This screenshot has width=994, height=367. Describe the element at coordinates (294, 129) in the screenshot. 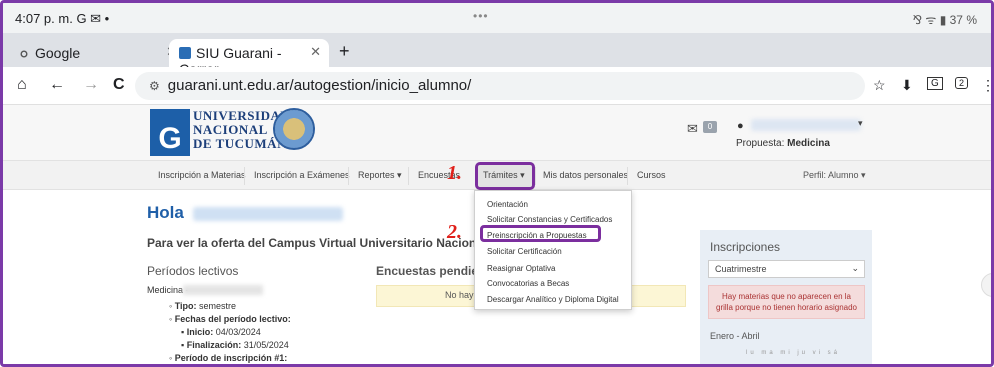

I see `university-seal-icon` at that location.